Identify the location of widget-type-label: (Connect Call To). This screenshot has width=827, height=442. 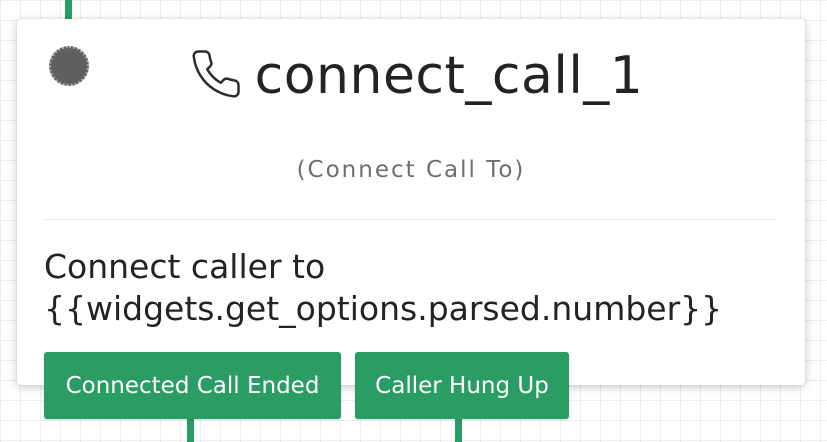
(411, 170).